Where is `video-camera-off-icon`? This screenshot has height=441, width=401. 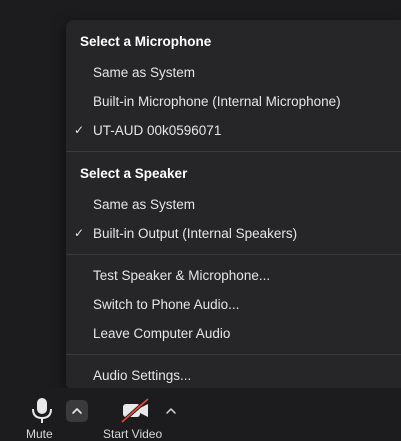 video-camera-off-icon is located at coordinates (135, 410).